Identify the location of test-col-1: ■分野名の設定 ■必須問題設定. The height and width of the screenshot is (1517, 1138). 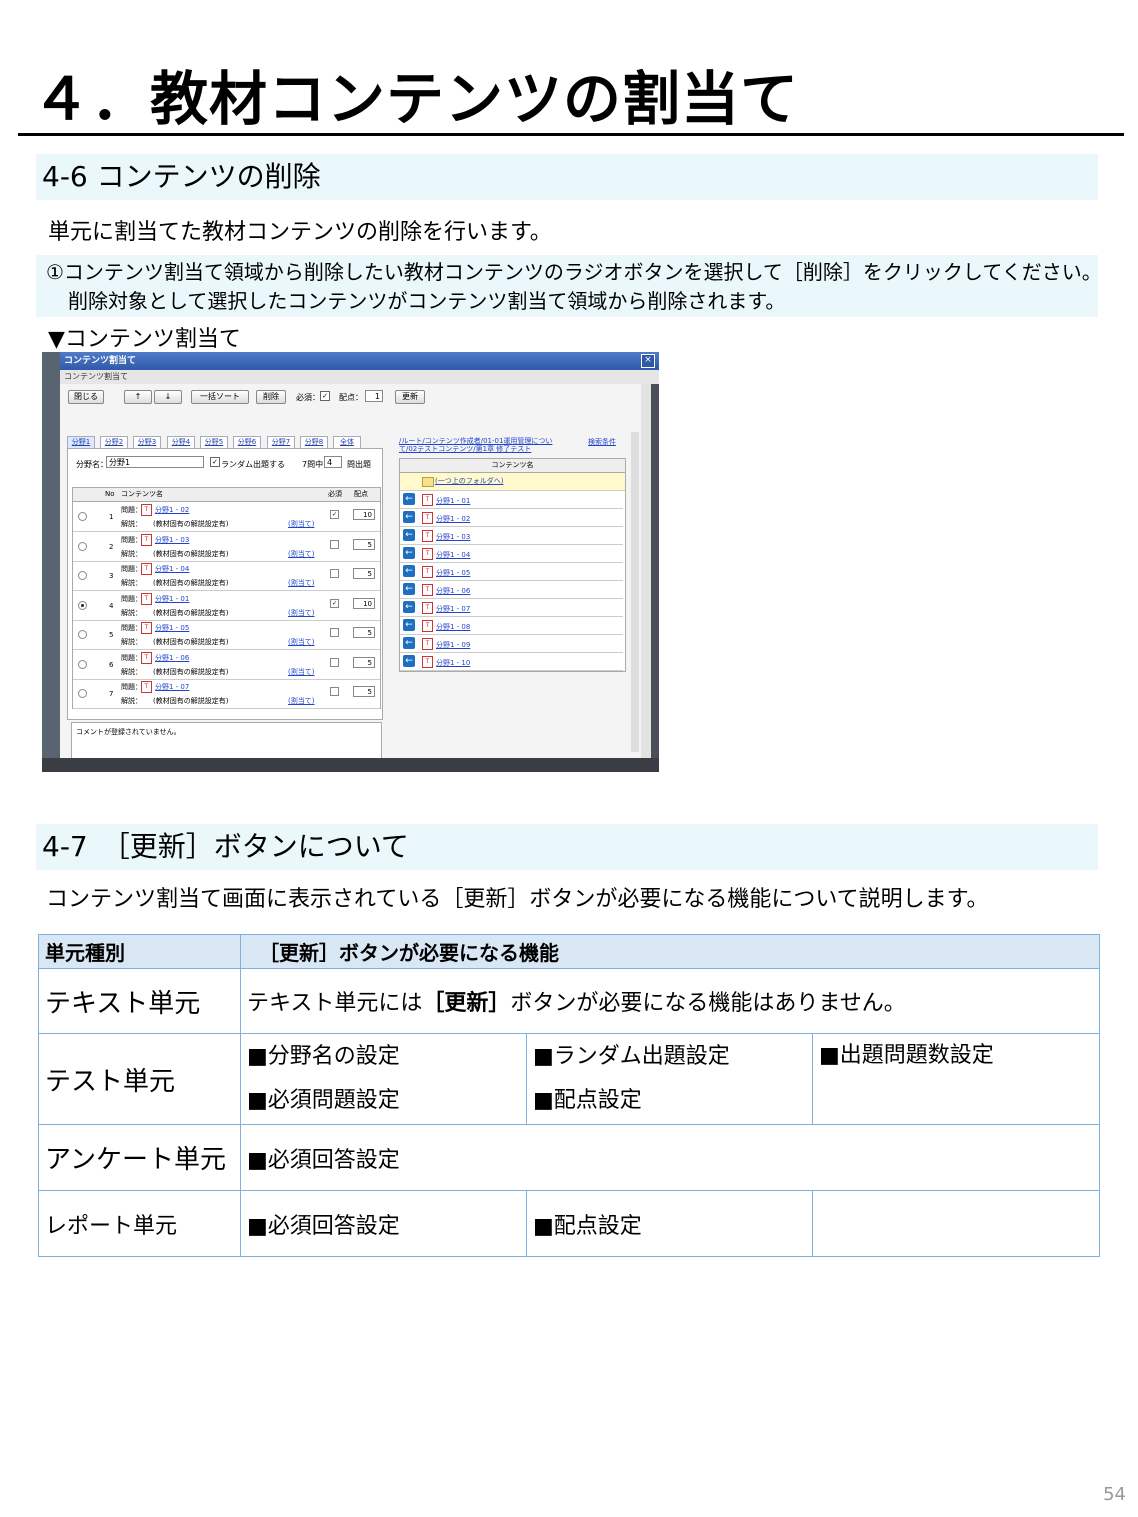
(383, 1079).